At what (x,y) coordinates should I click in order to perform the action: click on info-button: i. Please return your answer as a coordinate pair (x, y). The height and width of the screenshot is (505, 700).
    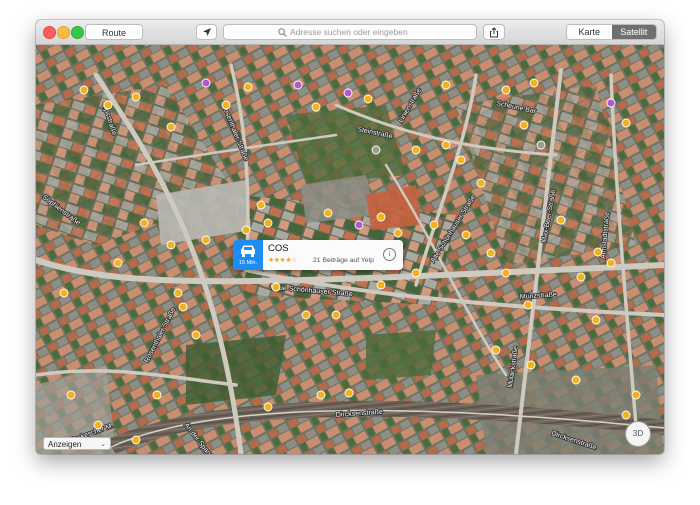
    Looking at the image, I should click on (389, 254).